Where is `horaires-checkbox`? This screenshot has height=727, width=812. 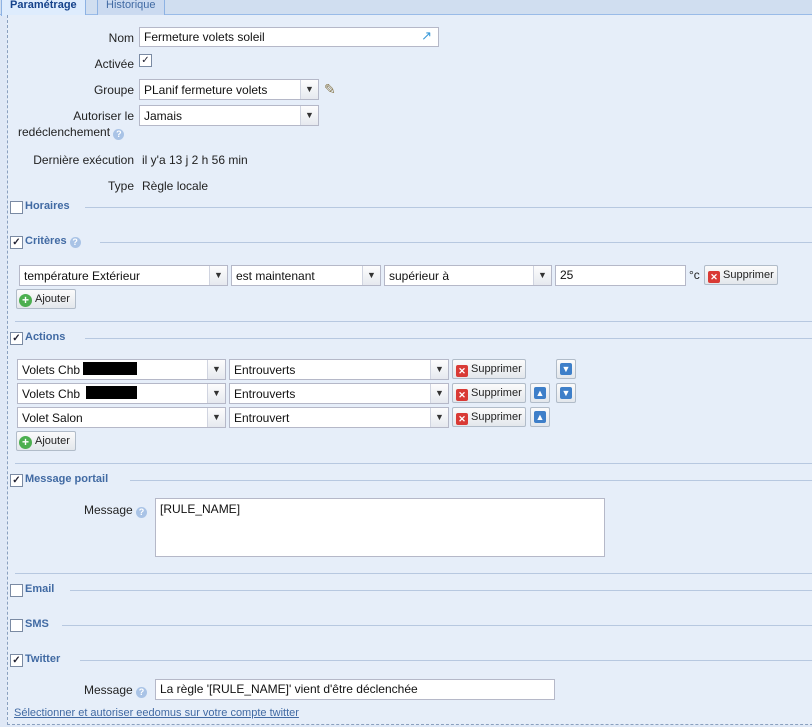 horaires-checkbox is located at coordinates (16, 207).